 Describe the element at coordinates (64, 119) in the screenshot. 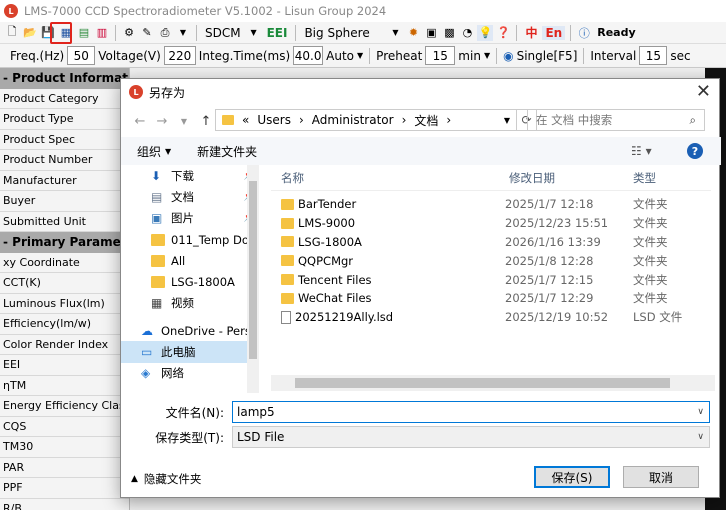

I see `parameter-row: Product Type` at that location.